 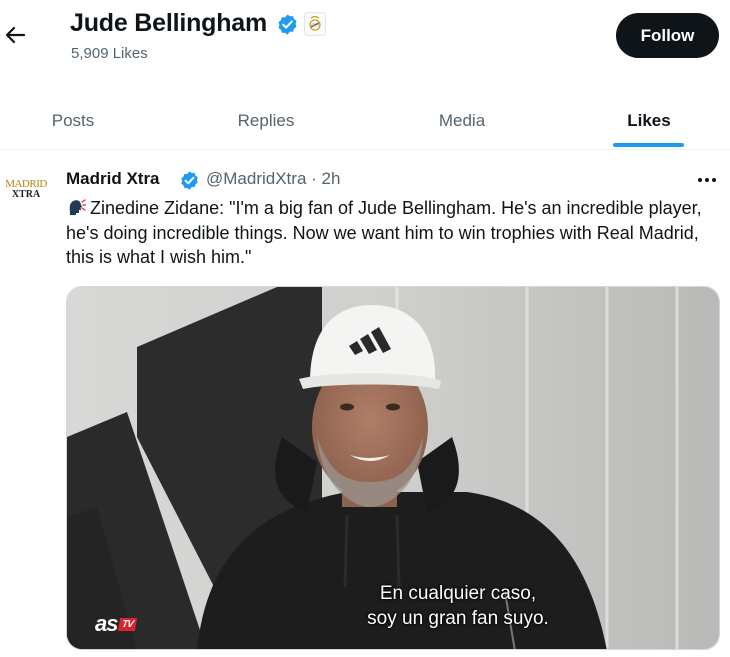 I want to click on video-subtitle-line1: En cualquier caso,, so click(x=458, y=593).